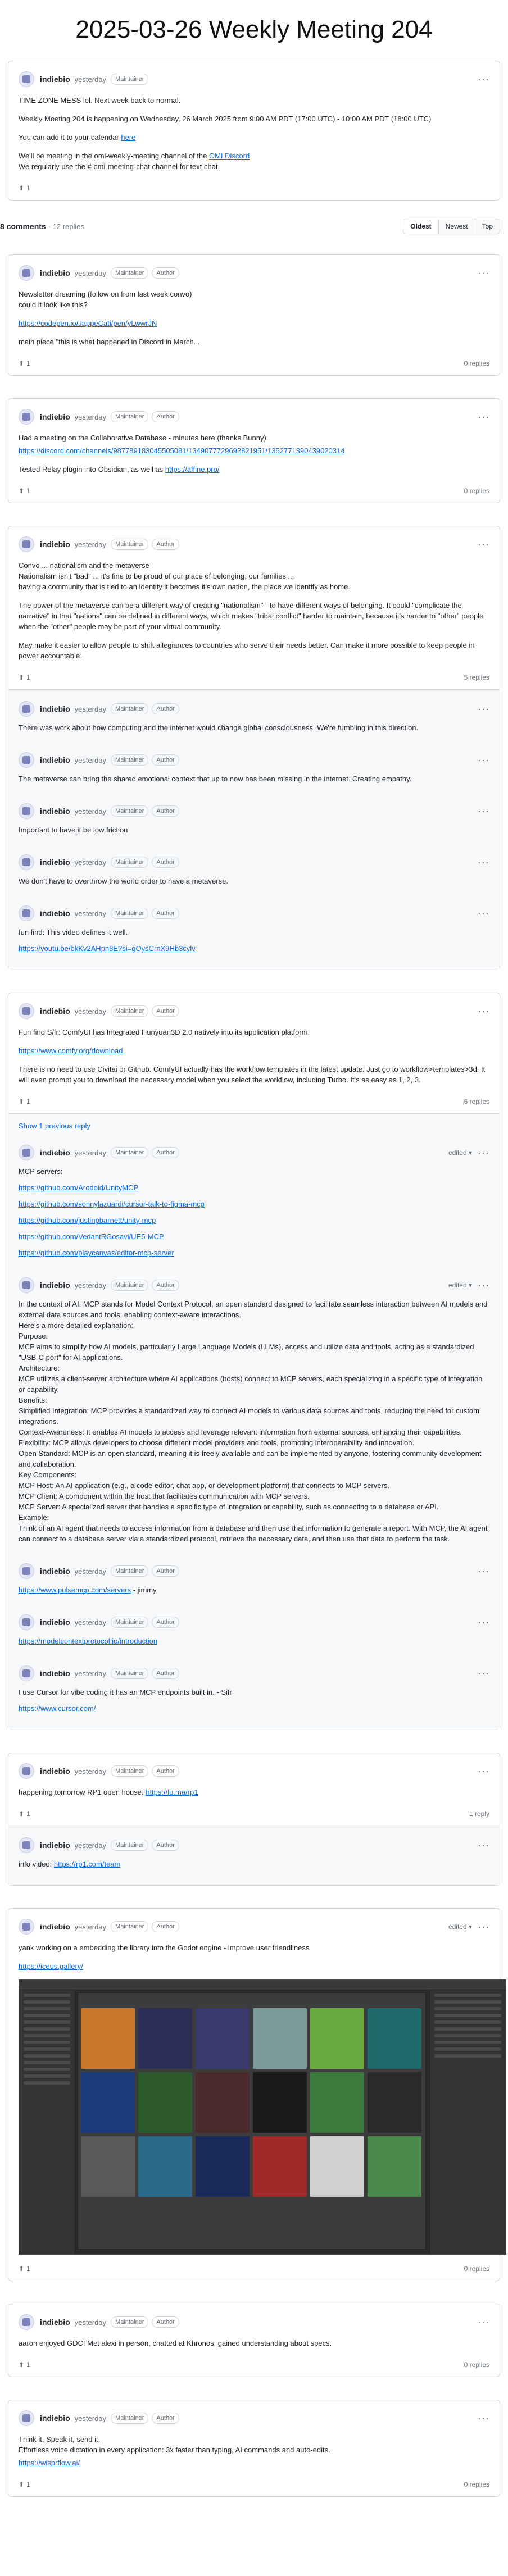 This screenshot has height=2576, width=508. What do you see at coordinates (57, 1708) in the screenshot?
I see `reply-link: https://www.cursor.com/` at bounding box center [57, 1708].